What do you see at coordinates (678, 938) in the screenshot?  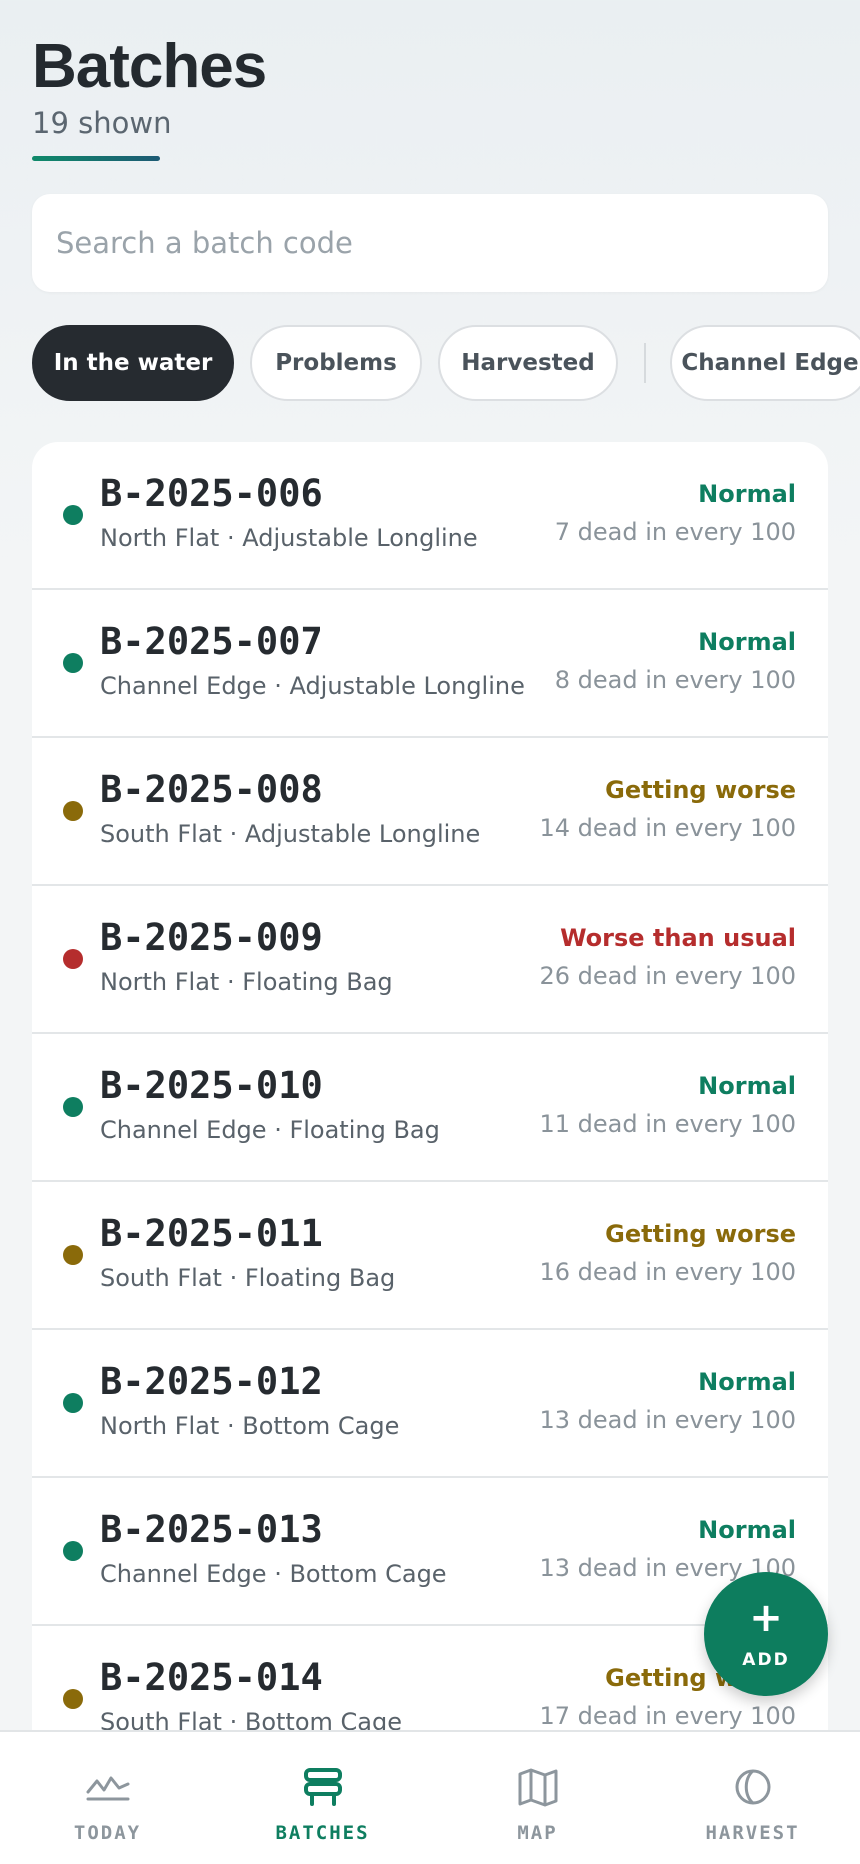 I see `batch-status: Worse than usual` at bounding box center [678, 938].